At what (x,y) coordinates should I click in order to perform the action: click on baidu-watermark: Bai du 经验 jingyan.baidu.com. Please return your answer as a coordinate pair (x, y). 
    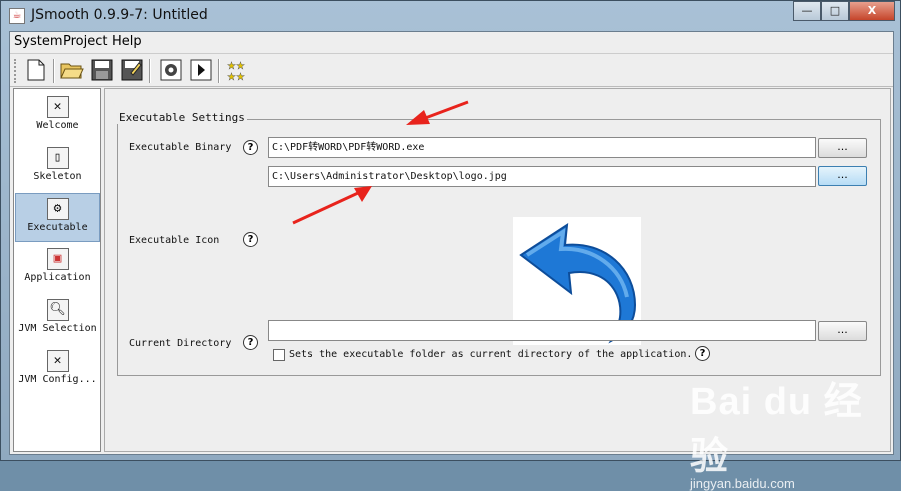
    Looking at the image, I should click on (795, 430).